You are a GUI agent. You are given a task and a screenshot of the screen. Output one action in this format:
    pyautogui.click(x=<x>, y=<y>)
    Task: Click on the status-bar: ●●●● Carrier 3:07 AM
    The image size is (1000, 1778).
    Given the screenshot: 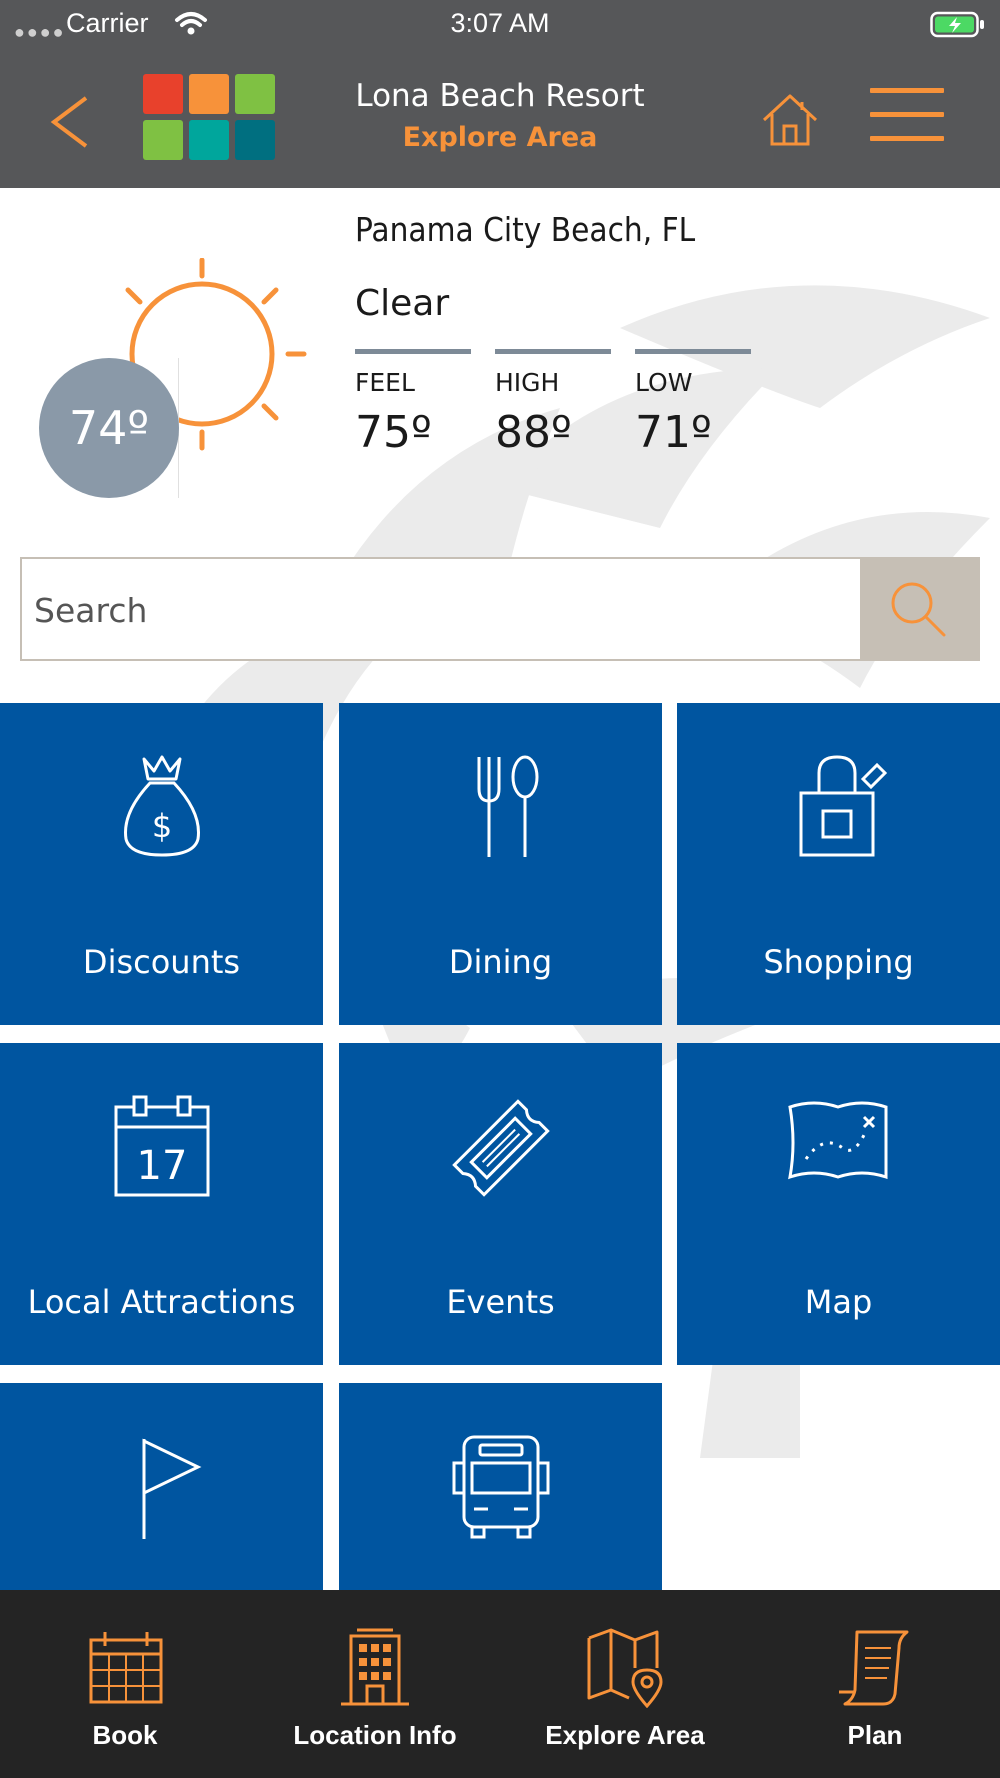 What is the action you would take?
    pyautogui.click(x=500, y=25)
    